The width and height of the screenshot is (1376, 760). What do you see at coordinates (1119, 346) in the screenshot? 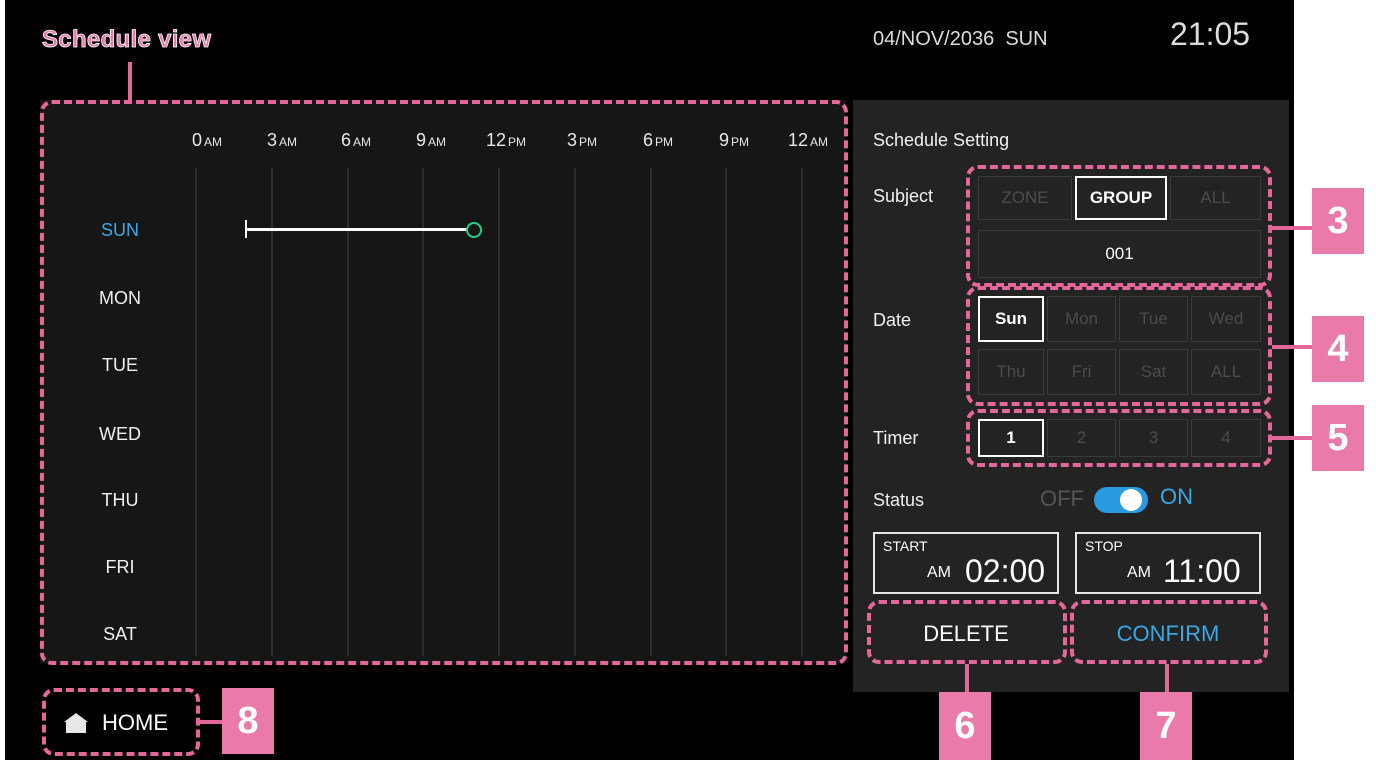
I see `date-highlight` at bounding box center [1119, 346].